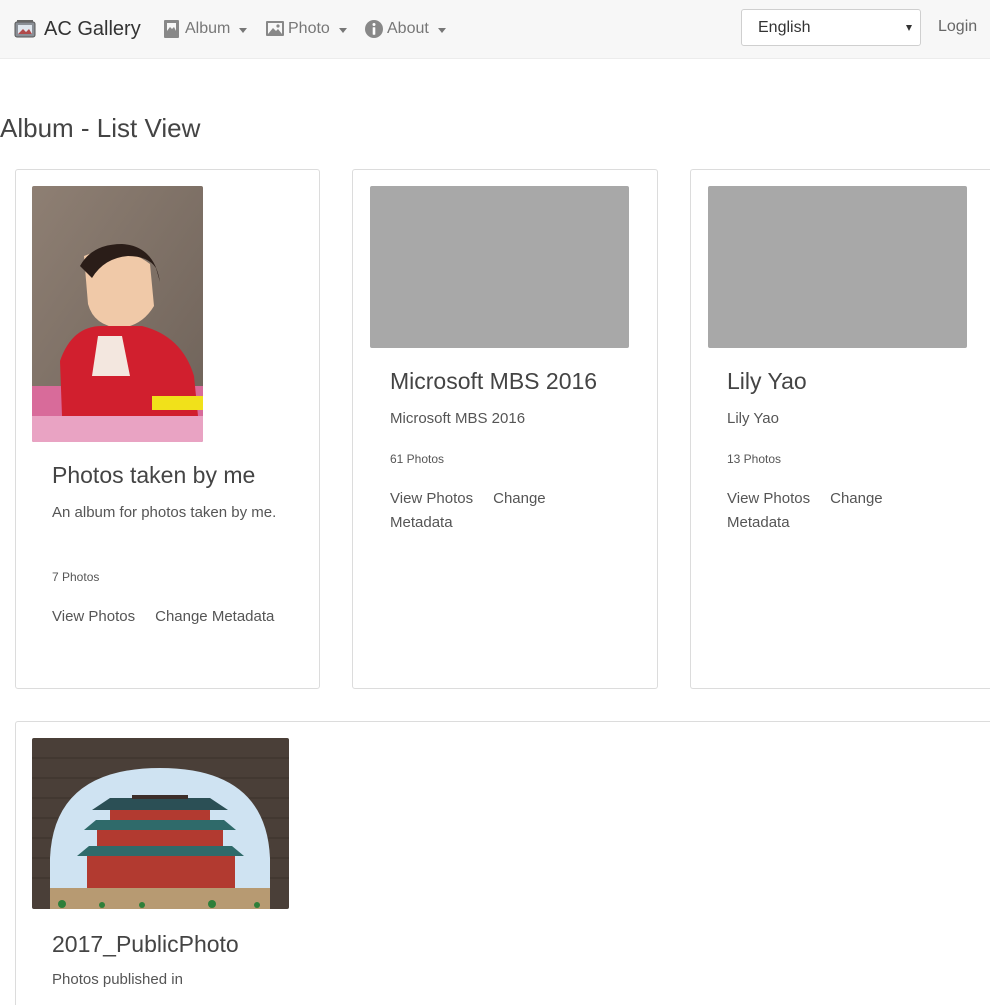  I want to click on album-photo-count: 61 Photos, so click(417, 459).